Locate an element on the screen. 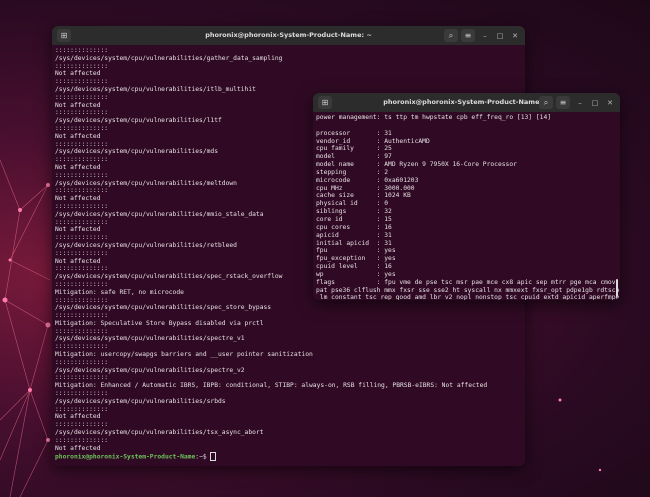 The image size is (650, 497). terminal-line: wp : yes is located at coordinates (356, 274).